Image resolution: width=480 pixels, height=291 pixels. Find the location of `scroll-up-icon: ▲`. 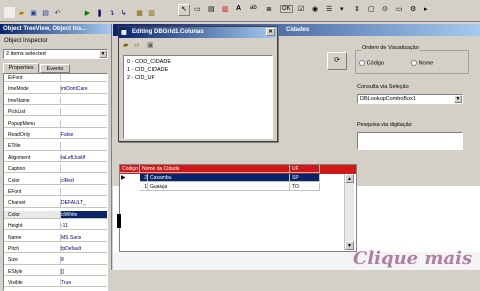

scroll-up-icon: ▲ is located at coordinates (349, 178).